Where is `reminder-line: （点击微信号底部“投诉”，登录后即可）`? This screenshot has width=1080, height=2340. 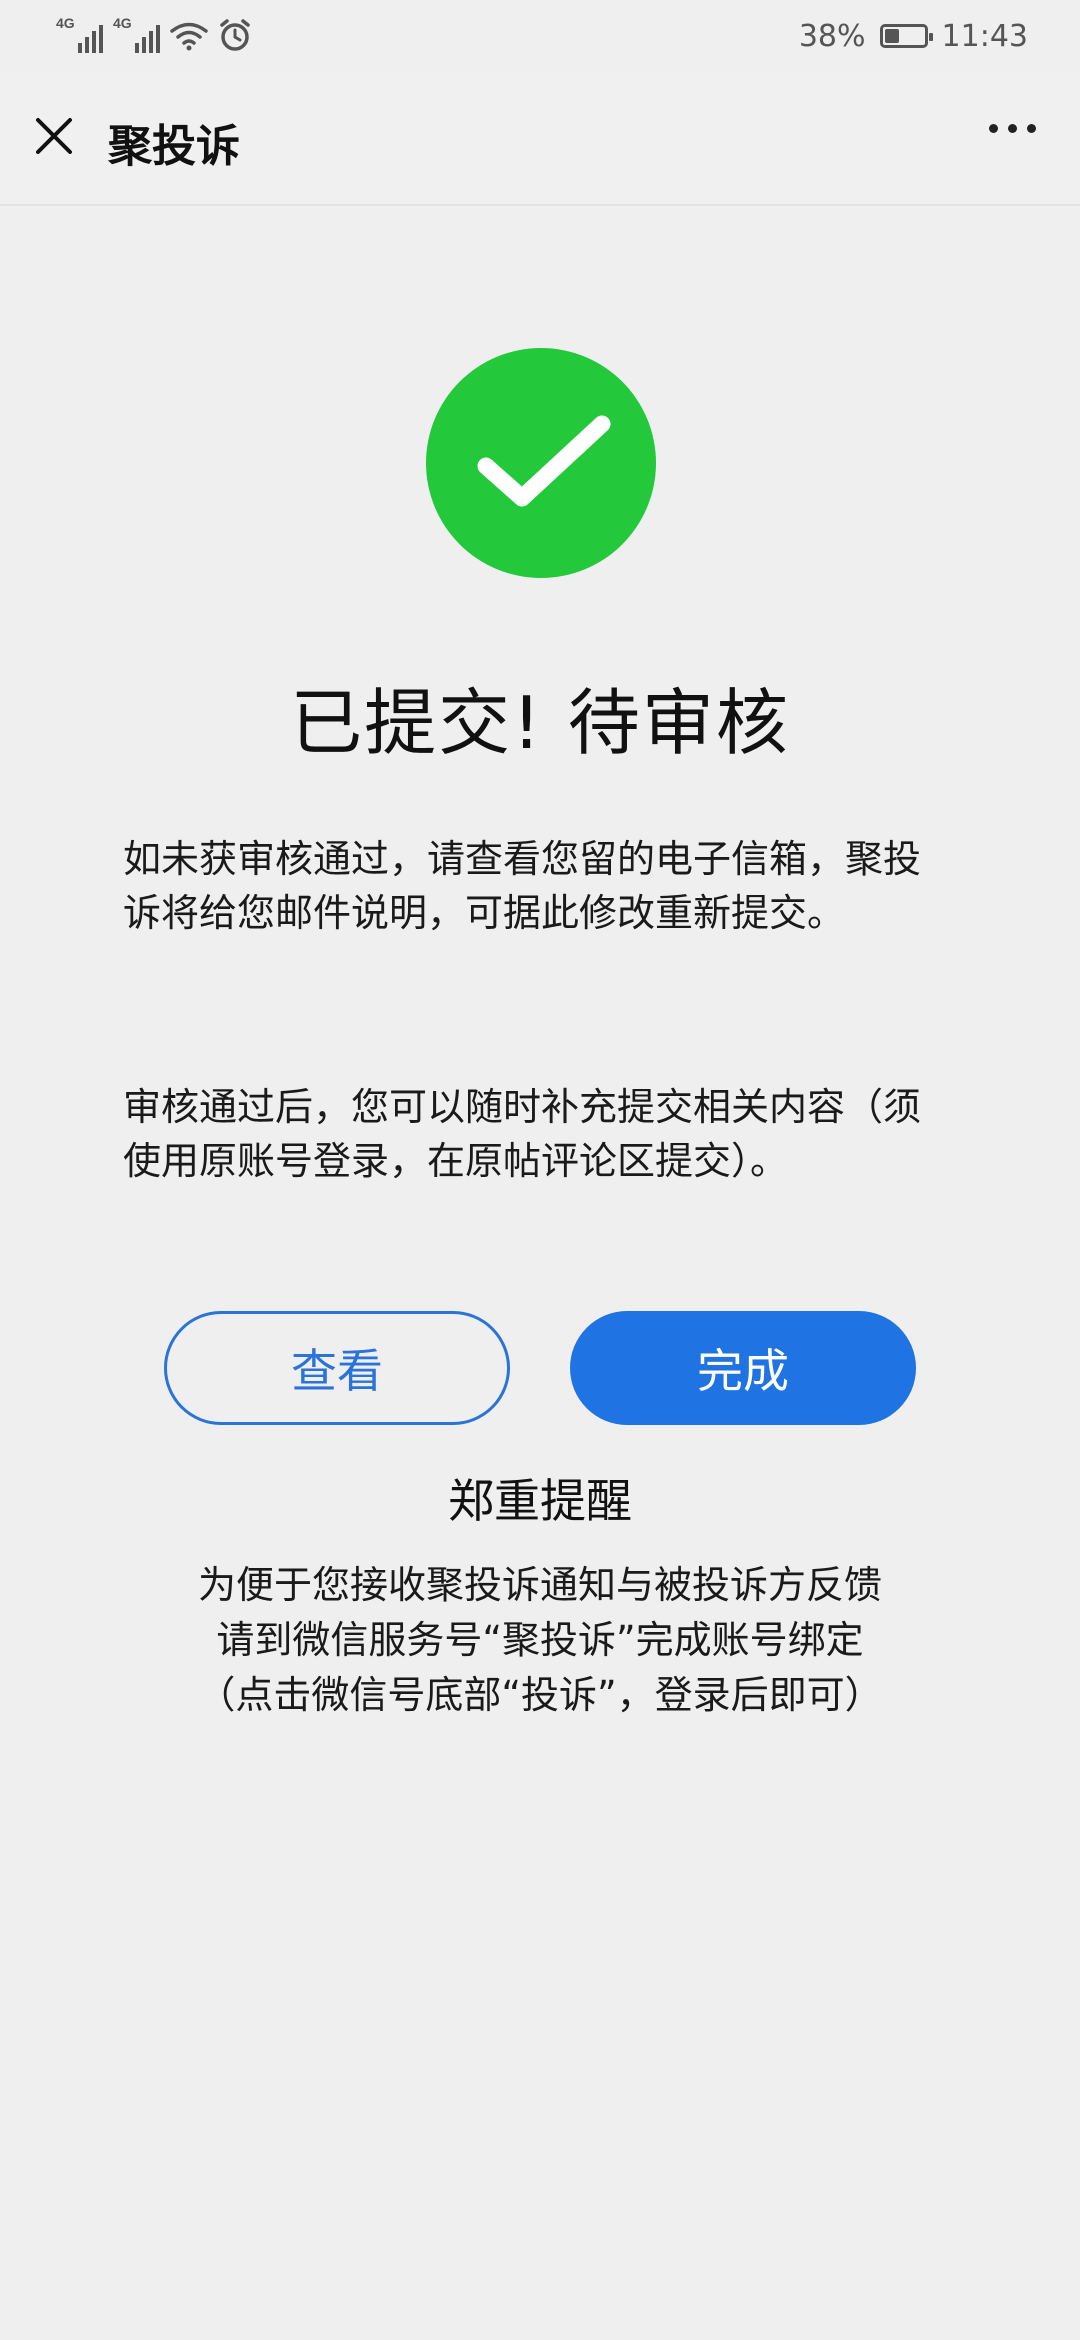
reminder-line: （点击微信号底部“投诉”，登录后即可） is located at coordinates (540, 1695).